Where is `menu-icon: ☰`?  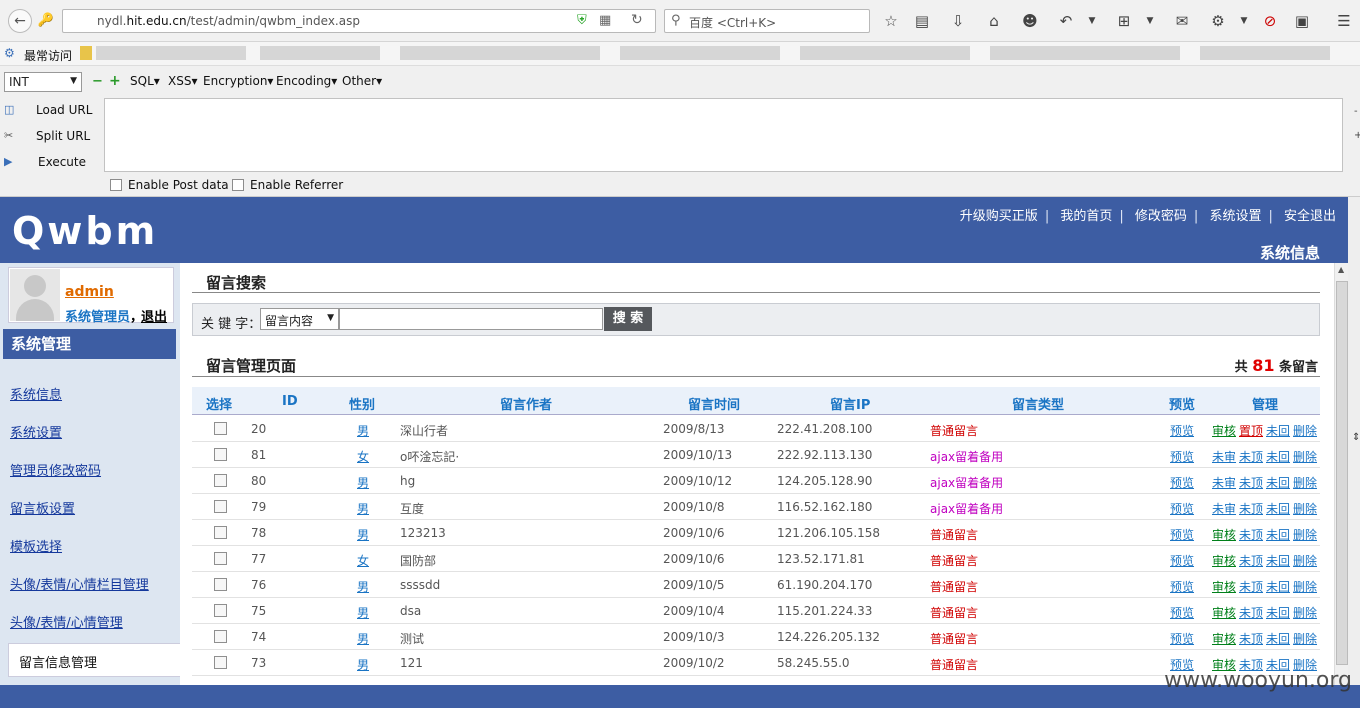 menu-icon: ☰ is located at coordinates (1344, 21).